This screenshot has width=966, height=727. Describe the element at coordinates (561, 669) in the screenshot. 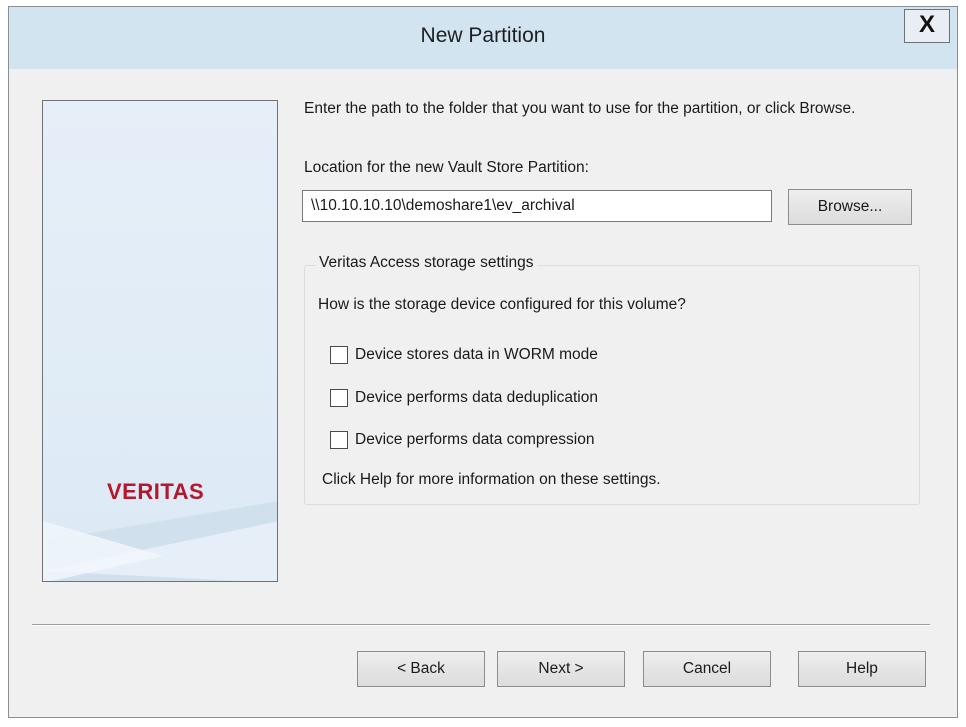

I see `next-button: Next >` at that location.